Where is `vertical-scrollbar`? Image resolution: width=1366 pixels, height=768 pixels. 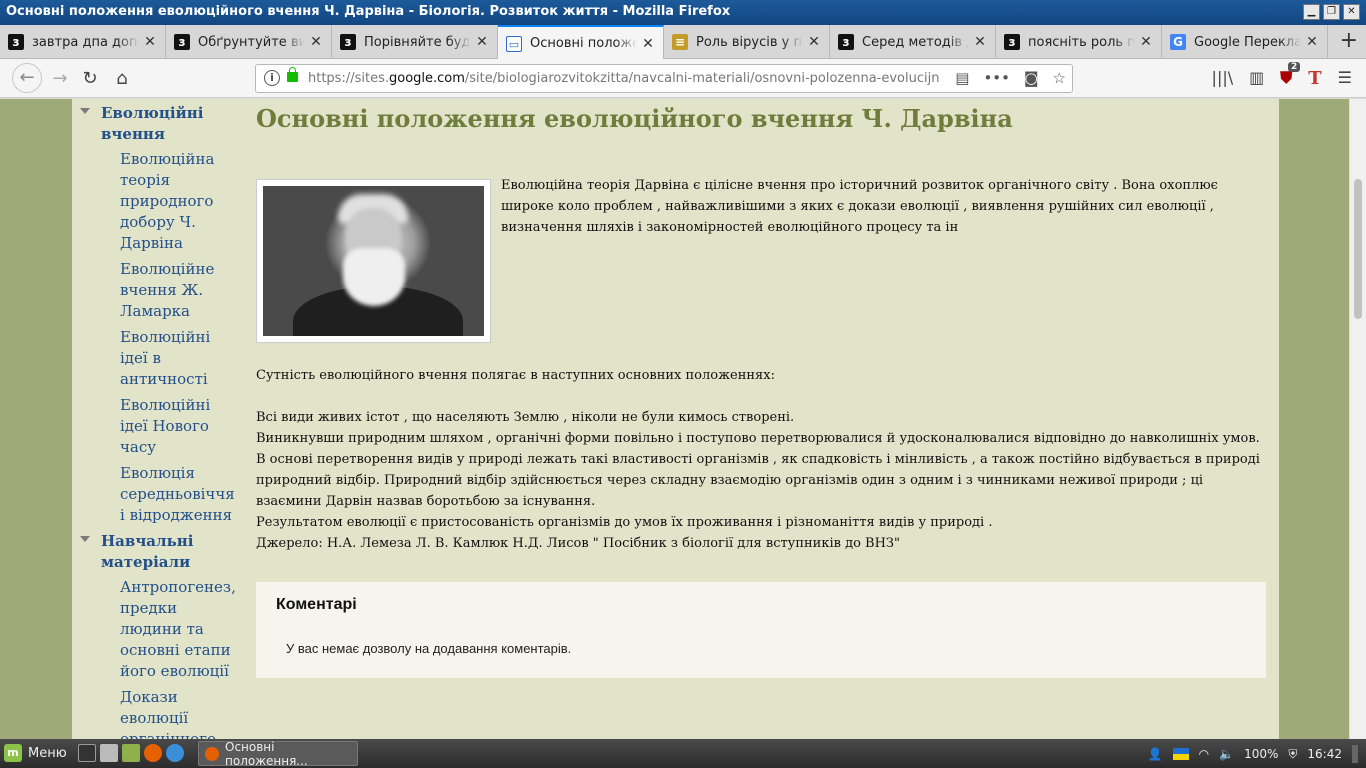 vertical-scrollbar is located at coordinates (1357, 419).